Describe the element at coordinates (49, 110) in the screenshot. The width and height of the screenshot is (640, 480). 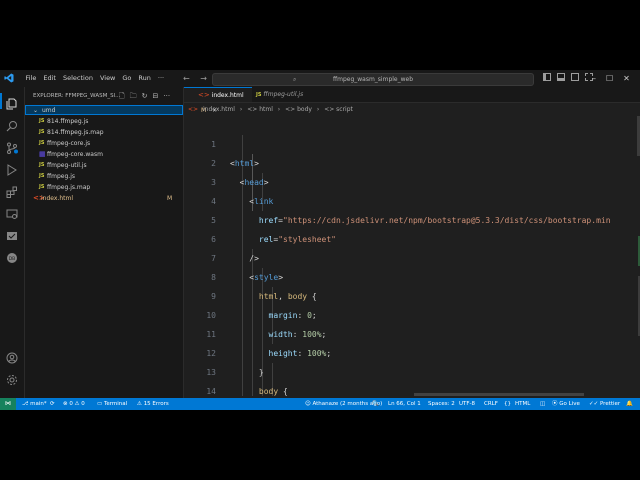
I see `folder-name: umd` at that location.